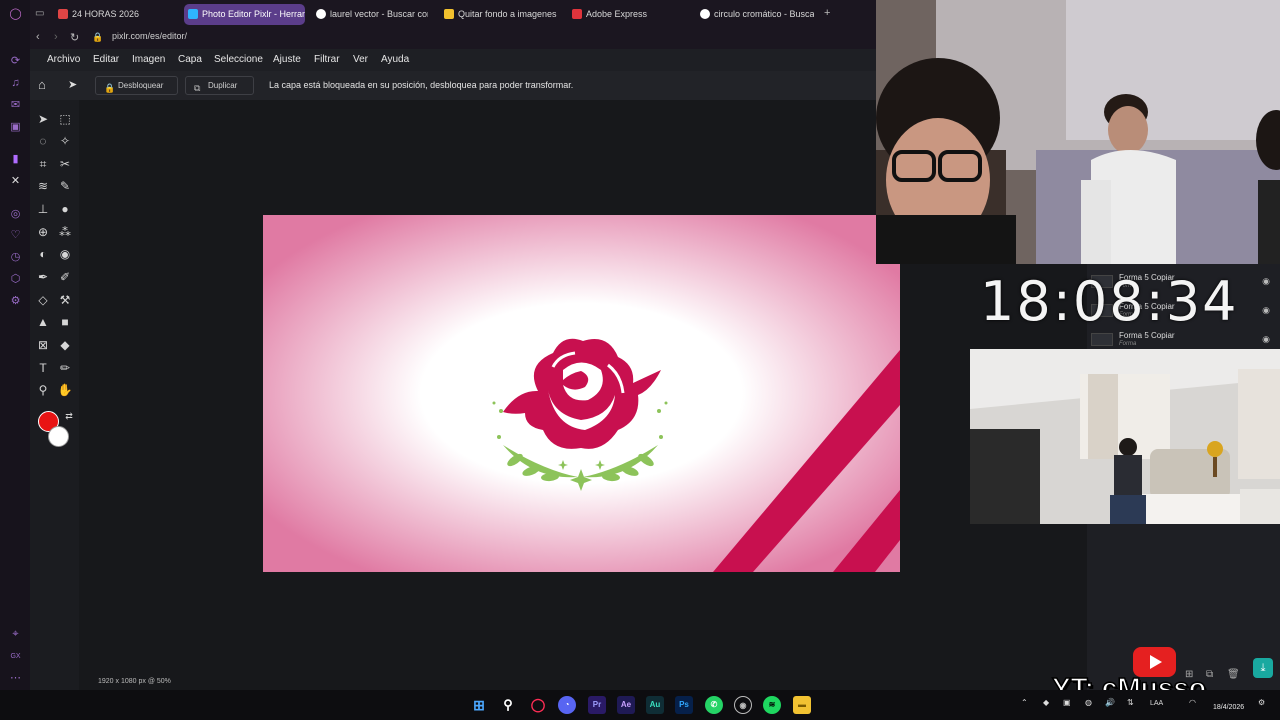 This screenshot has height=720, width=1280. Describe the element at coordinates (63, 59) in the screenshot. I see `menu-archivo: Archivo` at that location.